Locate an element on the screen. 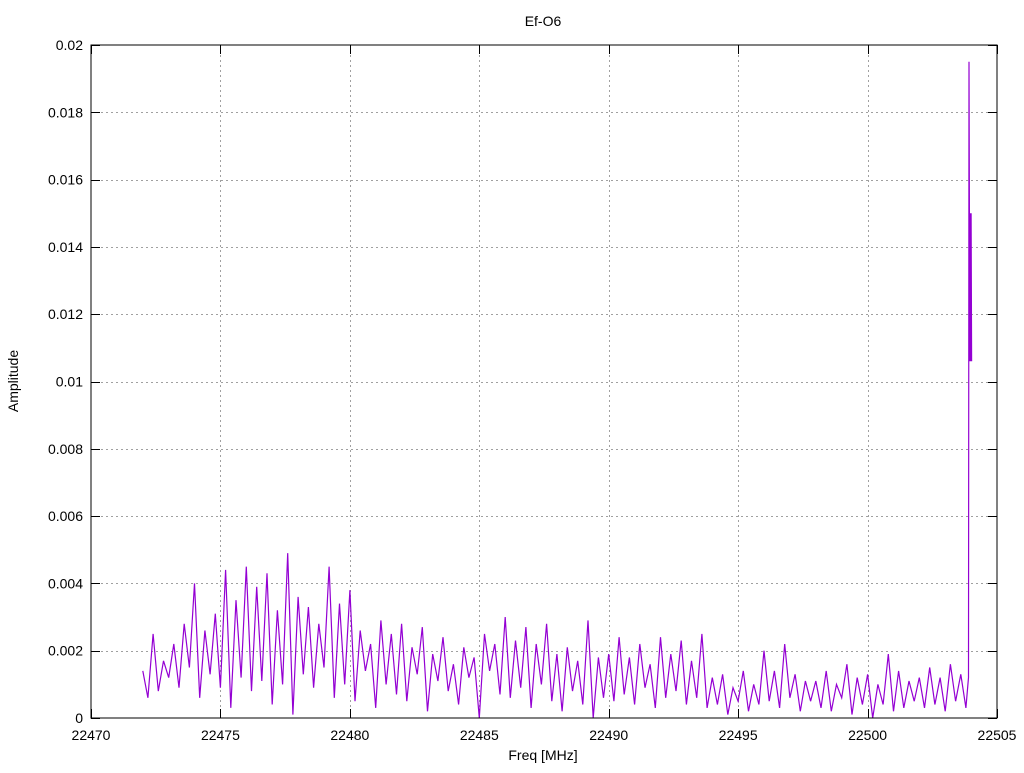  x-tick-label: 22490 is located at coordinates (608, 735).